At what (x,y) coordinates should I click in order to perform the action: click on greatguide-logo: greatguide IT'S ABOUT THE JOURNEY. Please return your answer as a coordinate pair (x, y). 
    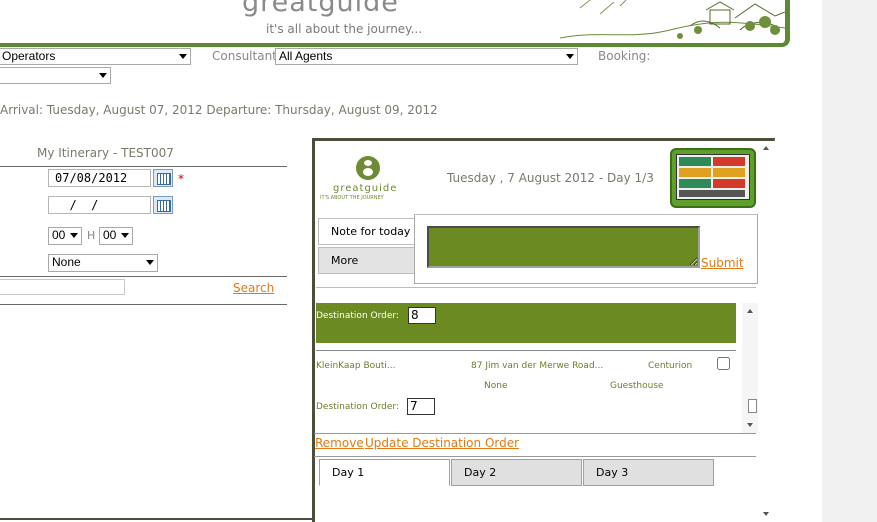
    Looking at the image, I should click on (366, 178).